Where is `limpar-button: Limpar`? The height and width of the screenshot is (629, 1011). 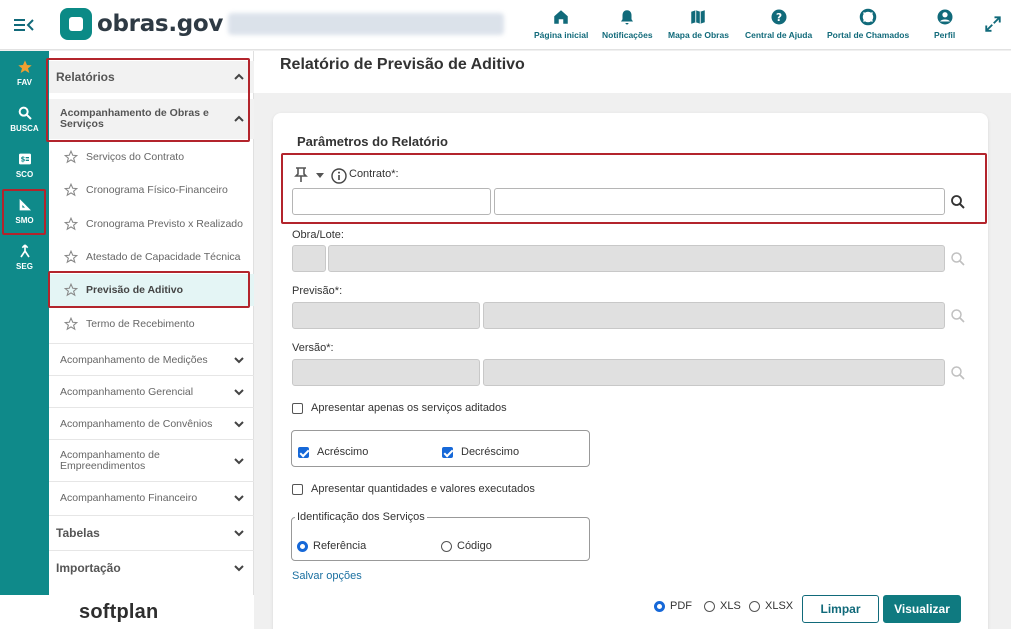
limpar-button: Limpar is located at coordinates (840, 609).